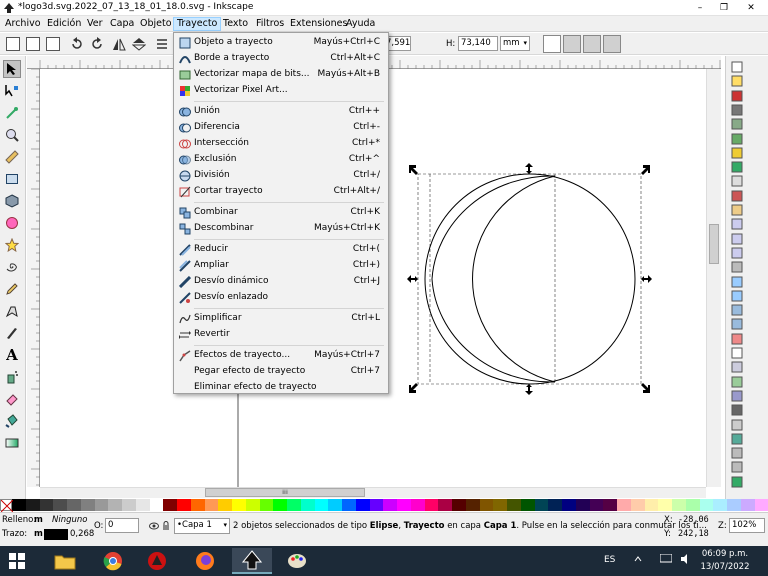 Image resolution: width=768 pixels, height=576 pixels. I want to click on measure-tool-icon, so click(12, 157).